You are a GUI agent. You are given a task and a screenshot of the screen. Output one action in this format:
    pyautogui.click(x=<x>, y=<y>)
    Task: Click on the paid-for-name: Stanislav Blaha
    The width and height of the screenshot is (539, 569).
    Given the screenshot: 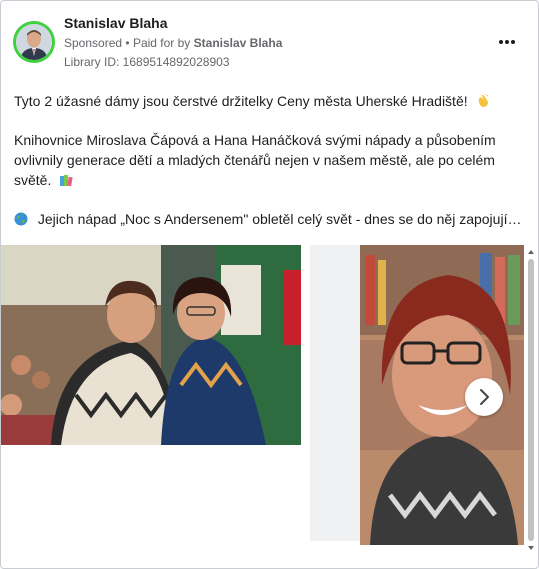 What is the action you would take?
    pyautogui.click(x=238, y=43)
    